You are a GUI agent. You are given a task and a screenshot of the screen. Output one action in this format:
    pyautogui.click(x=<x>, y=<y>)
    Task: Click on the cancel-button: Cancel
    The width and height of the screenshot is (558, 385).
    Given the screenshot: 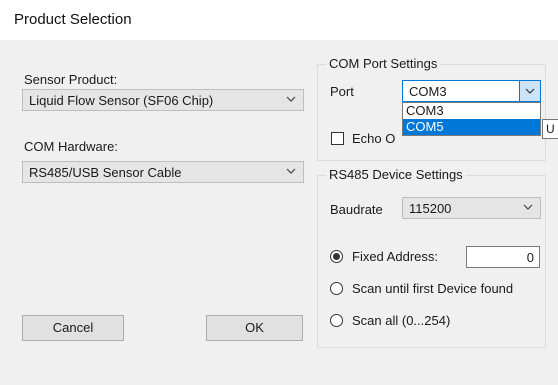 What is the action you would take?
    pyautogui.click(x=73, y=328)
    